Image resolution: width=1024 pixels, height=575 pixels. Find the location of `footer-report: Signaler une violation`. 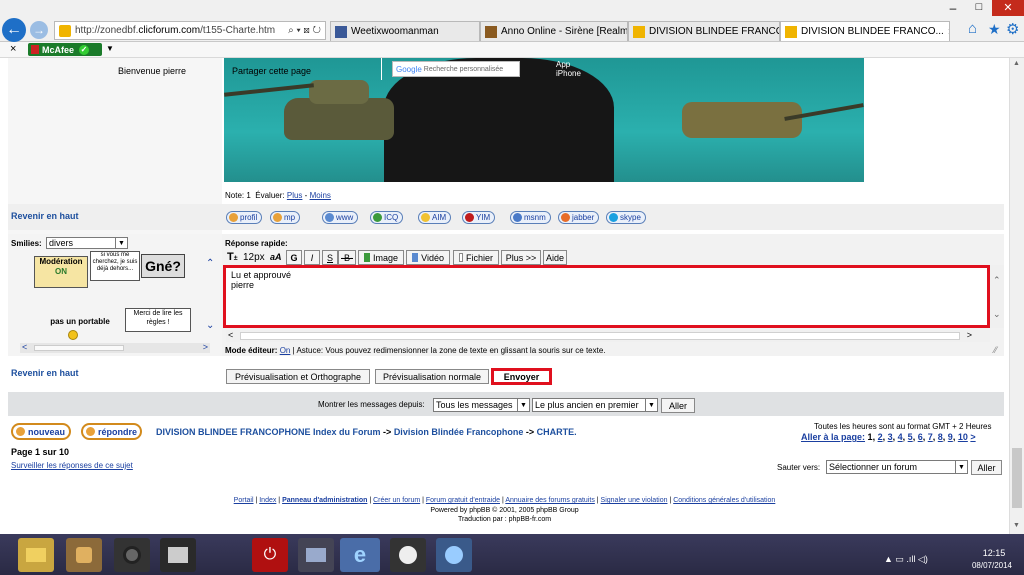

footer-report: Signaler une violation is located at coordinates (634, 500).